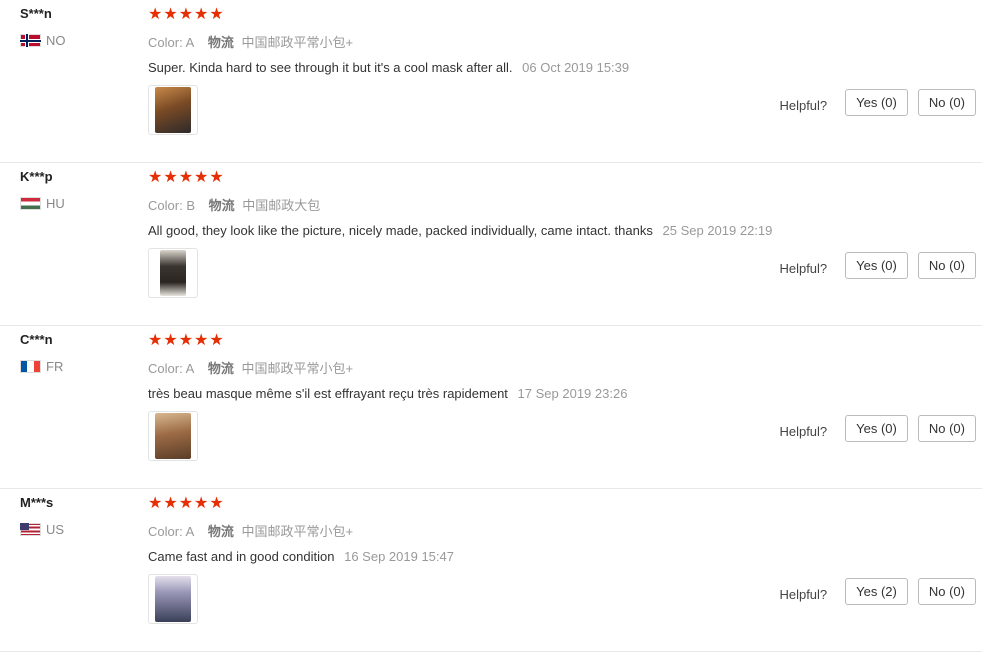 This screenshot has width=1000, height=652. Describe the element at coordinates (55, 529) in the screenshot. I see `country-code: US` at that location.